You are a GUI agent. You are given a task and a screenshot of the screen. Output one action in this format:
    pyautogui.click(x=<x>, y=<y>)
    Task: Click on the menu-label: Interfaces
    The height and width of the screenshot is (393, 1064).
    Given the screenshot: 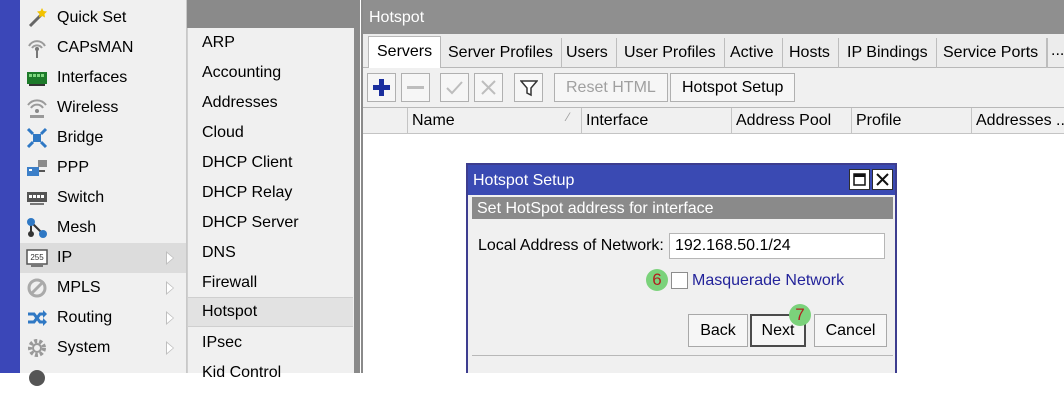 What is the action you would take?
    pyautogui.click(x=92, y=77)
    